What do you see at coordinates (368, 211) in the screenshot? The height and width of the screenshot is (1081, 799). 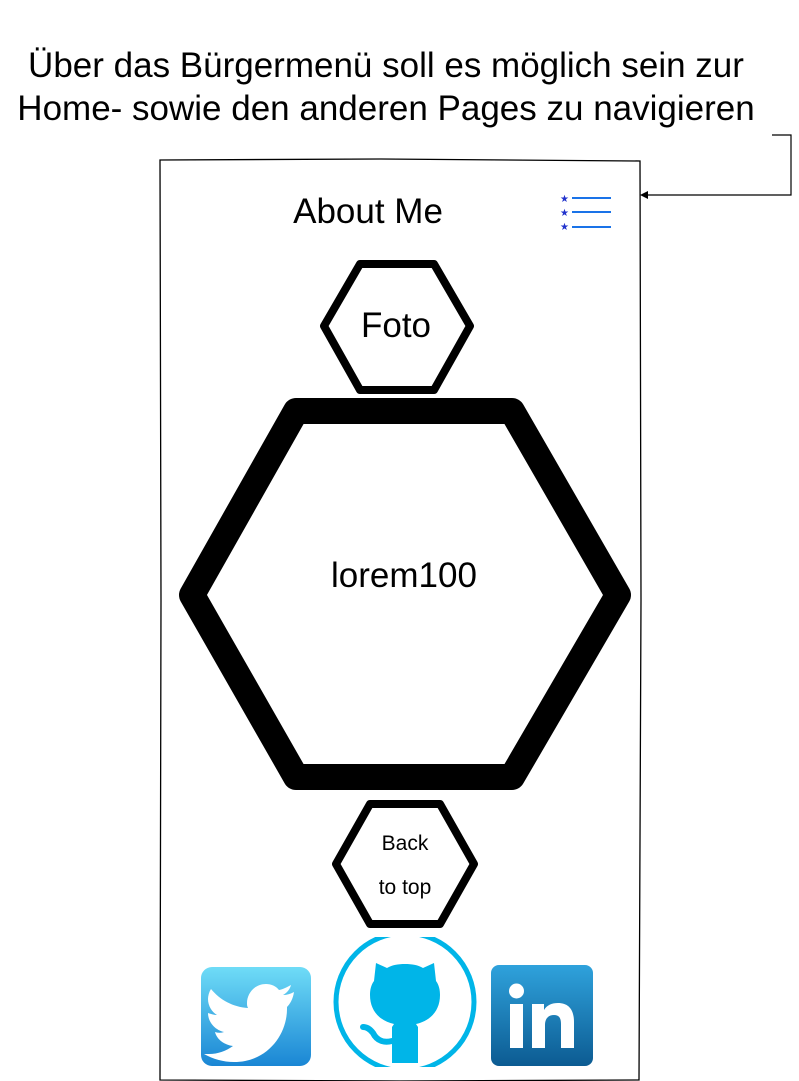 I see `page-title: About Me` at bounding box center [368, 211].